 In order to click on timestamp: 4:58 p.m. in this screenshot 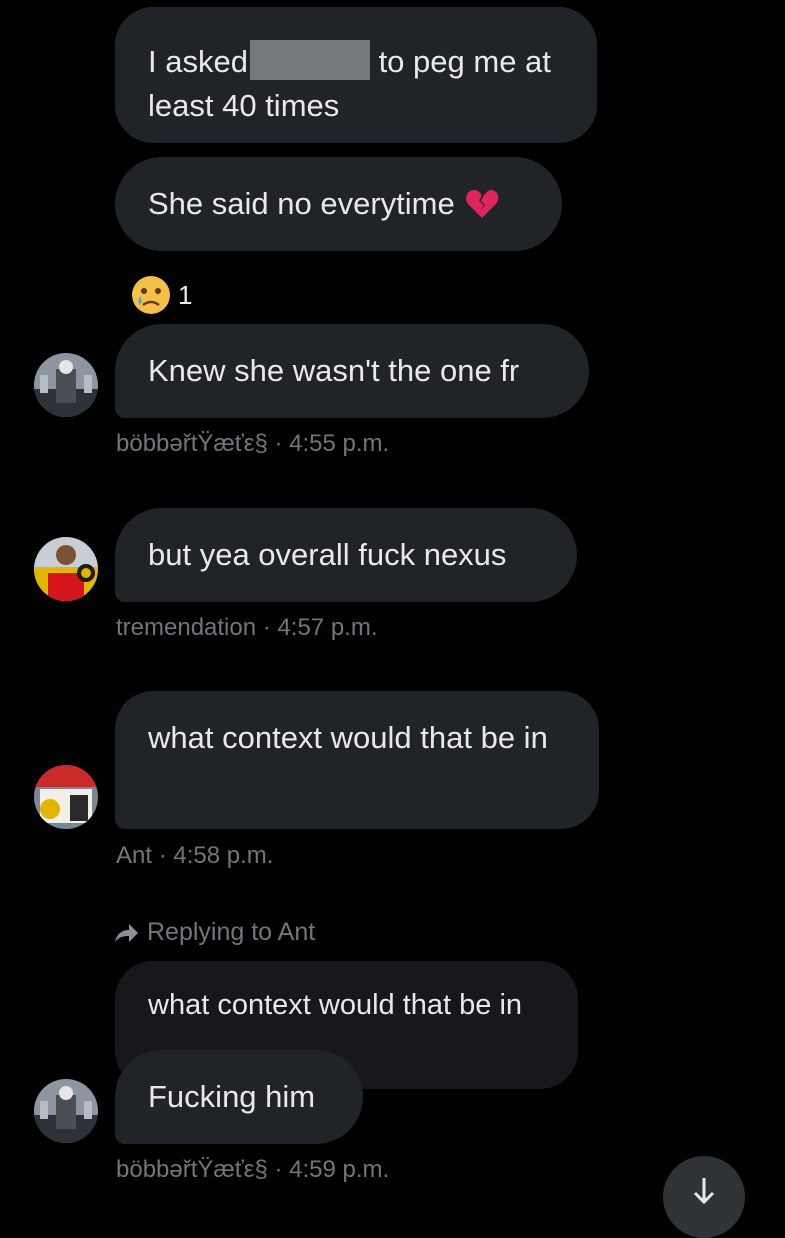, I will do `click(223, 855)`.